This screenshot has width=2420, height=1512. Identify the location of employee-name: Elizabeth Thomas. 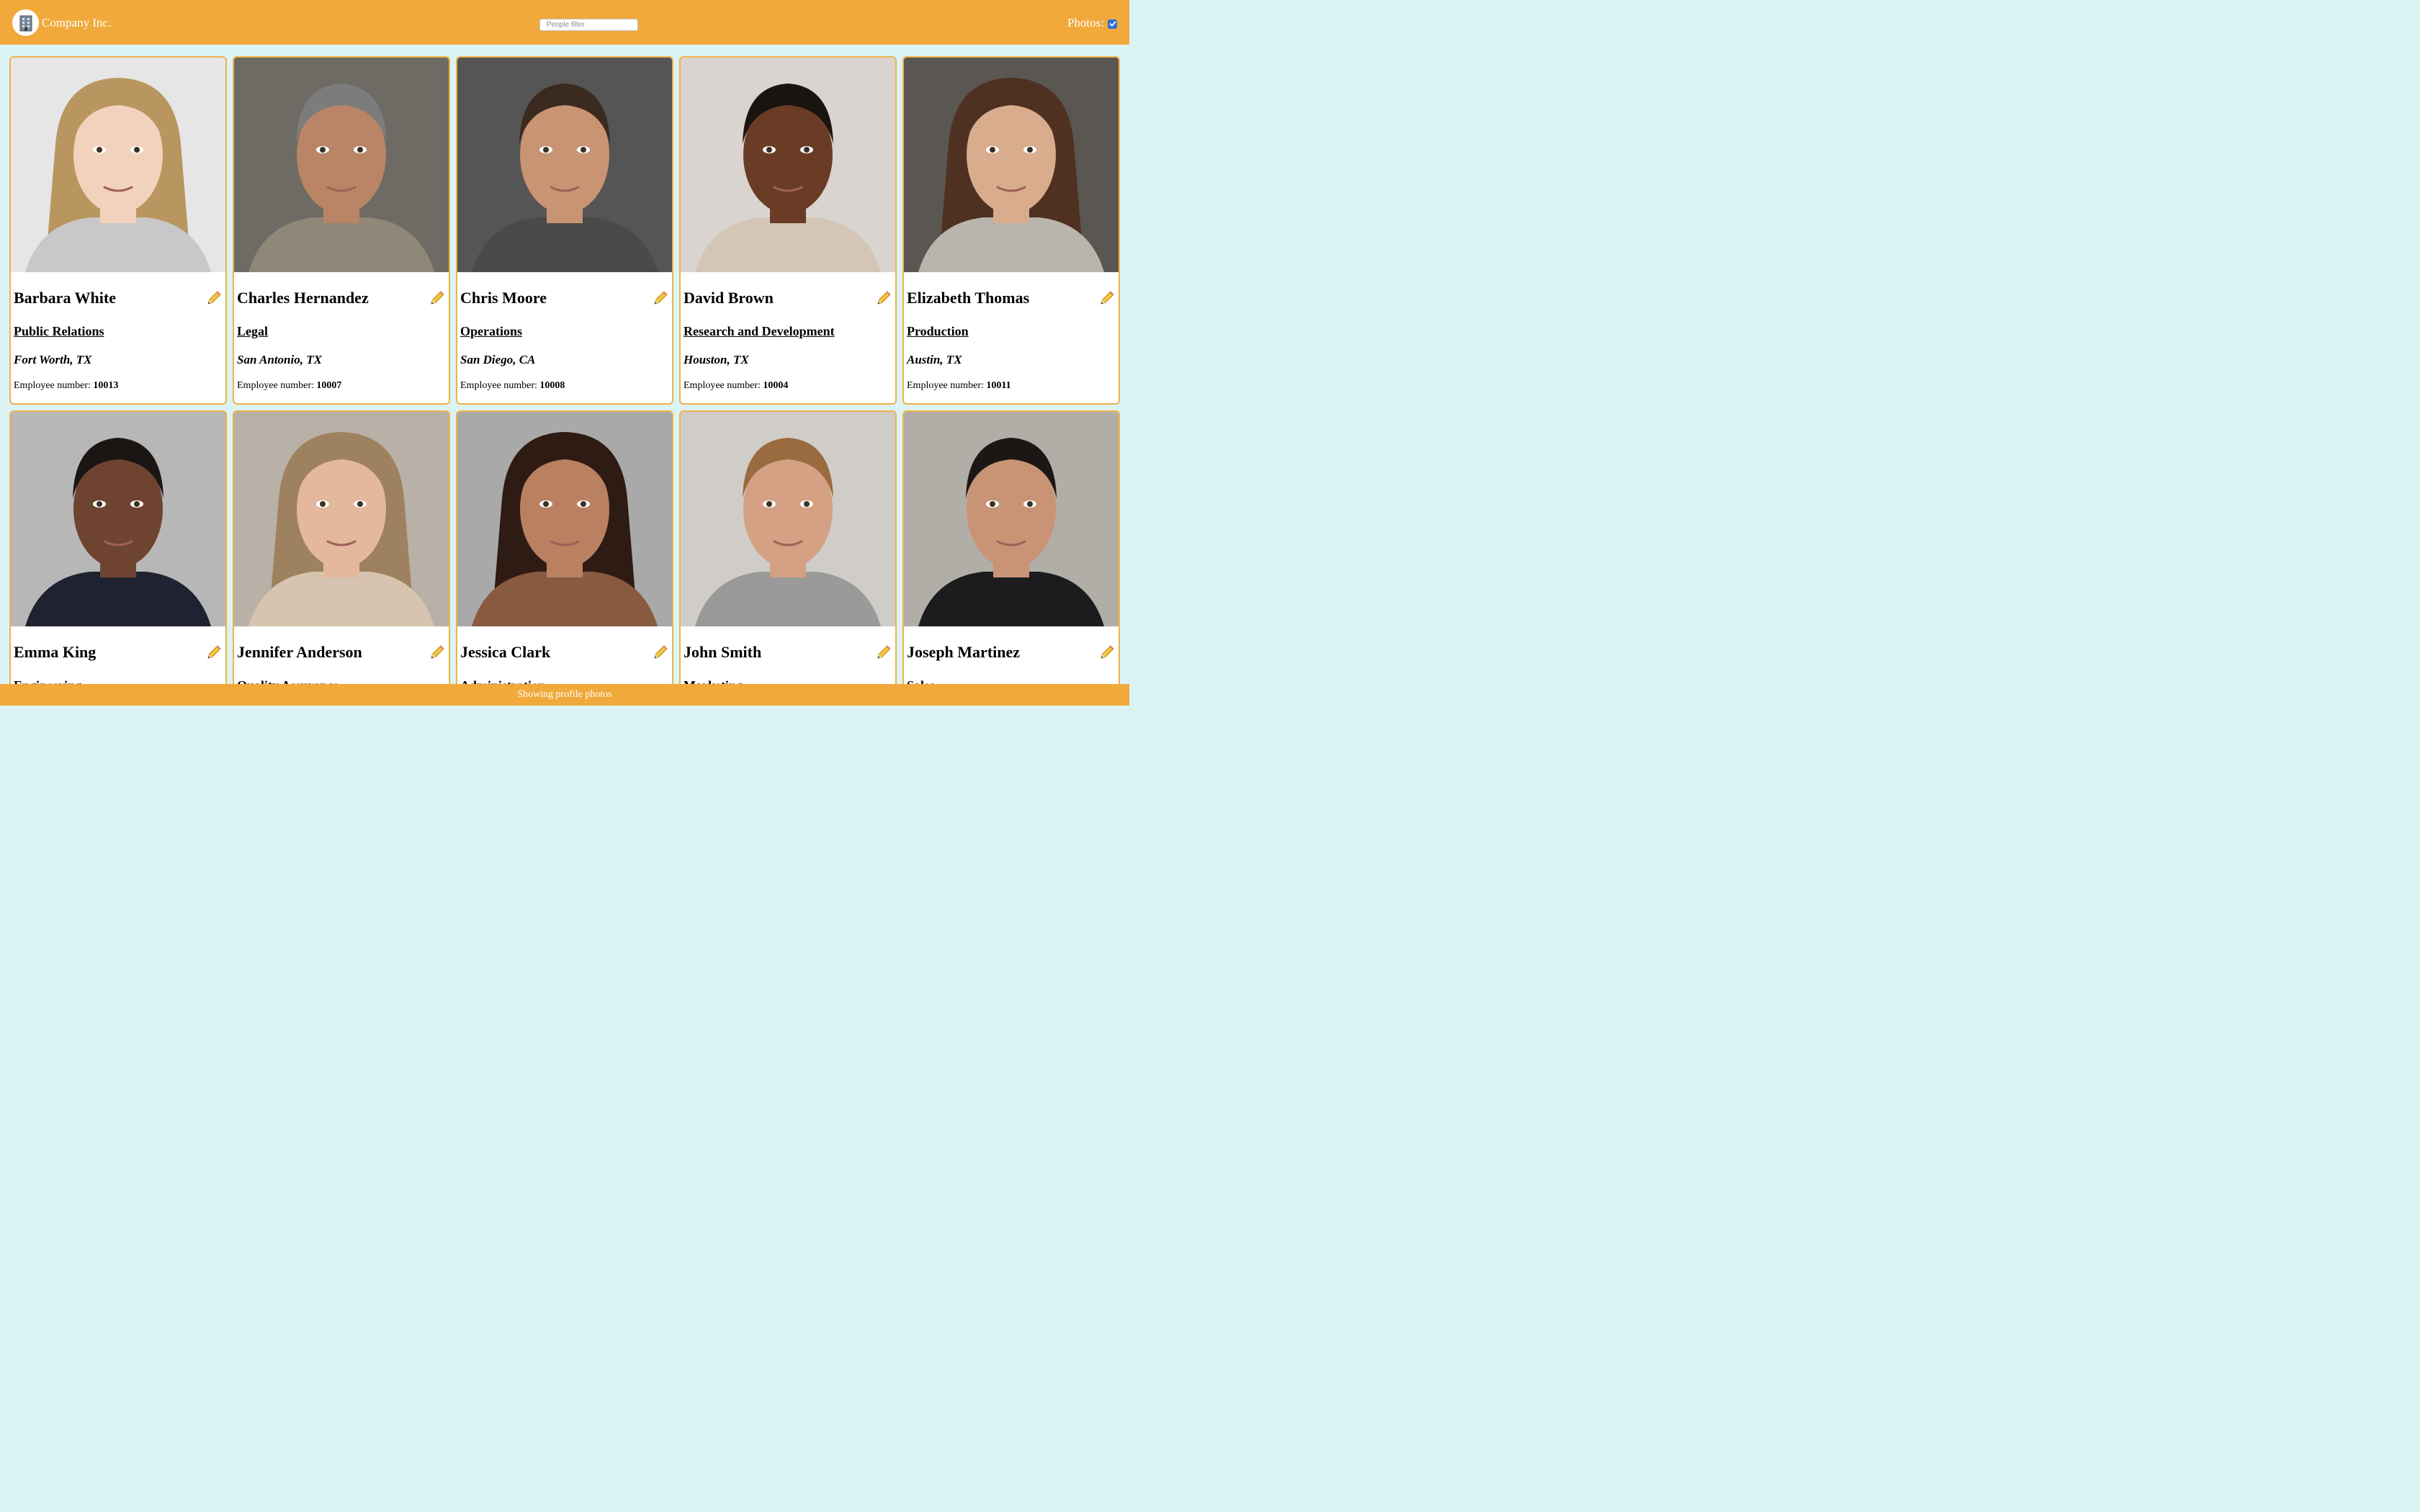
(968, 298).